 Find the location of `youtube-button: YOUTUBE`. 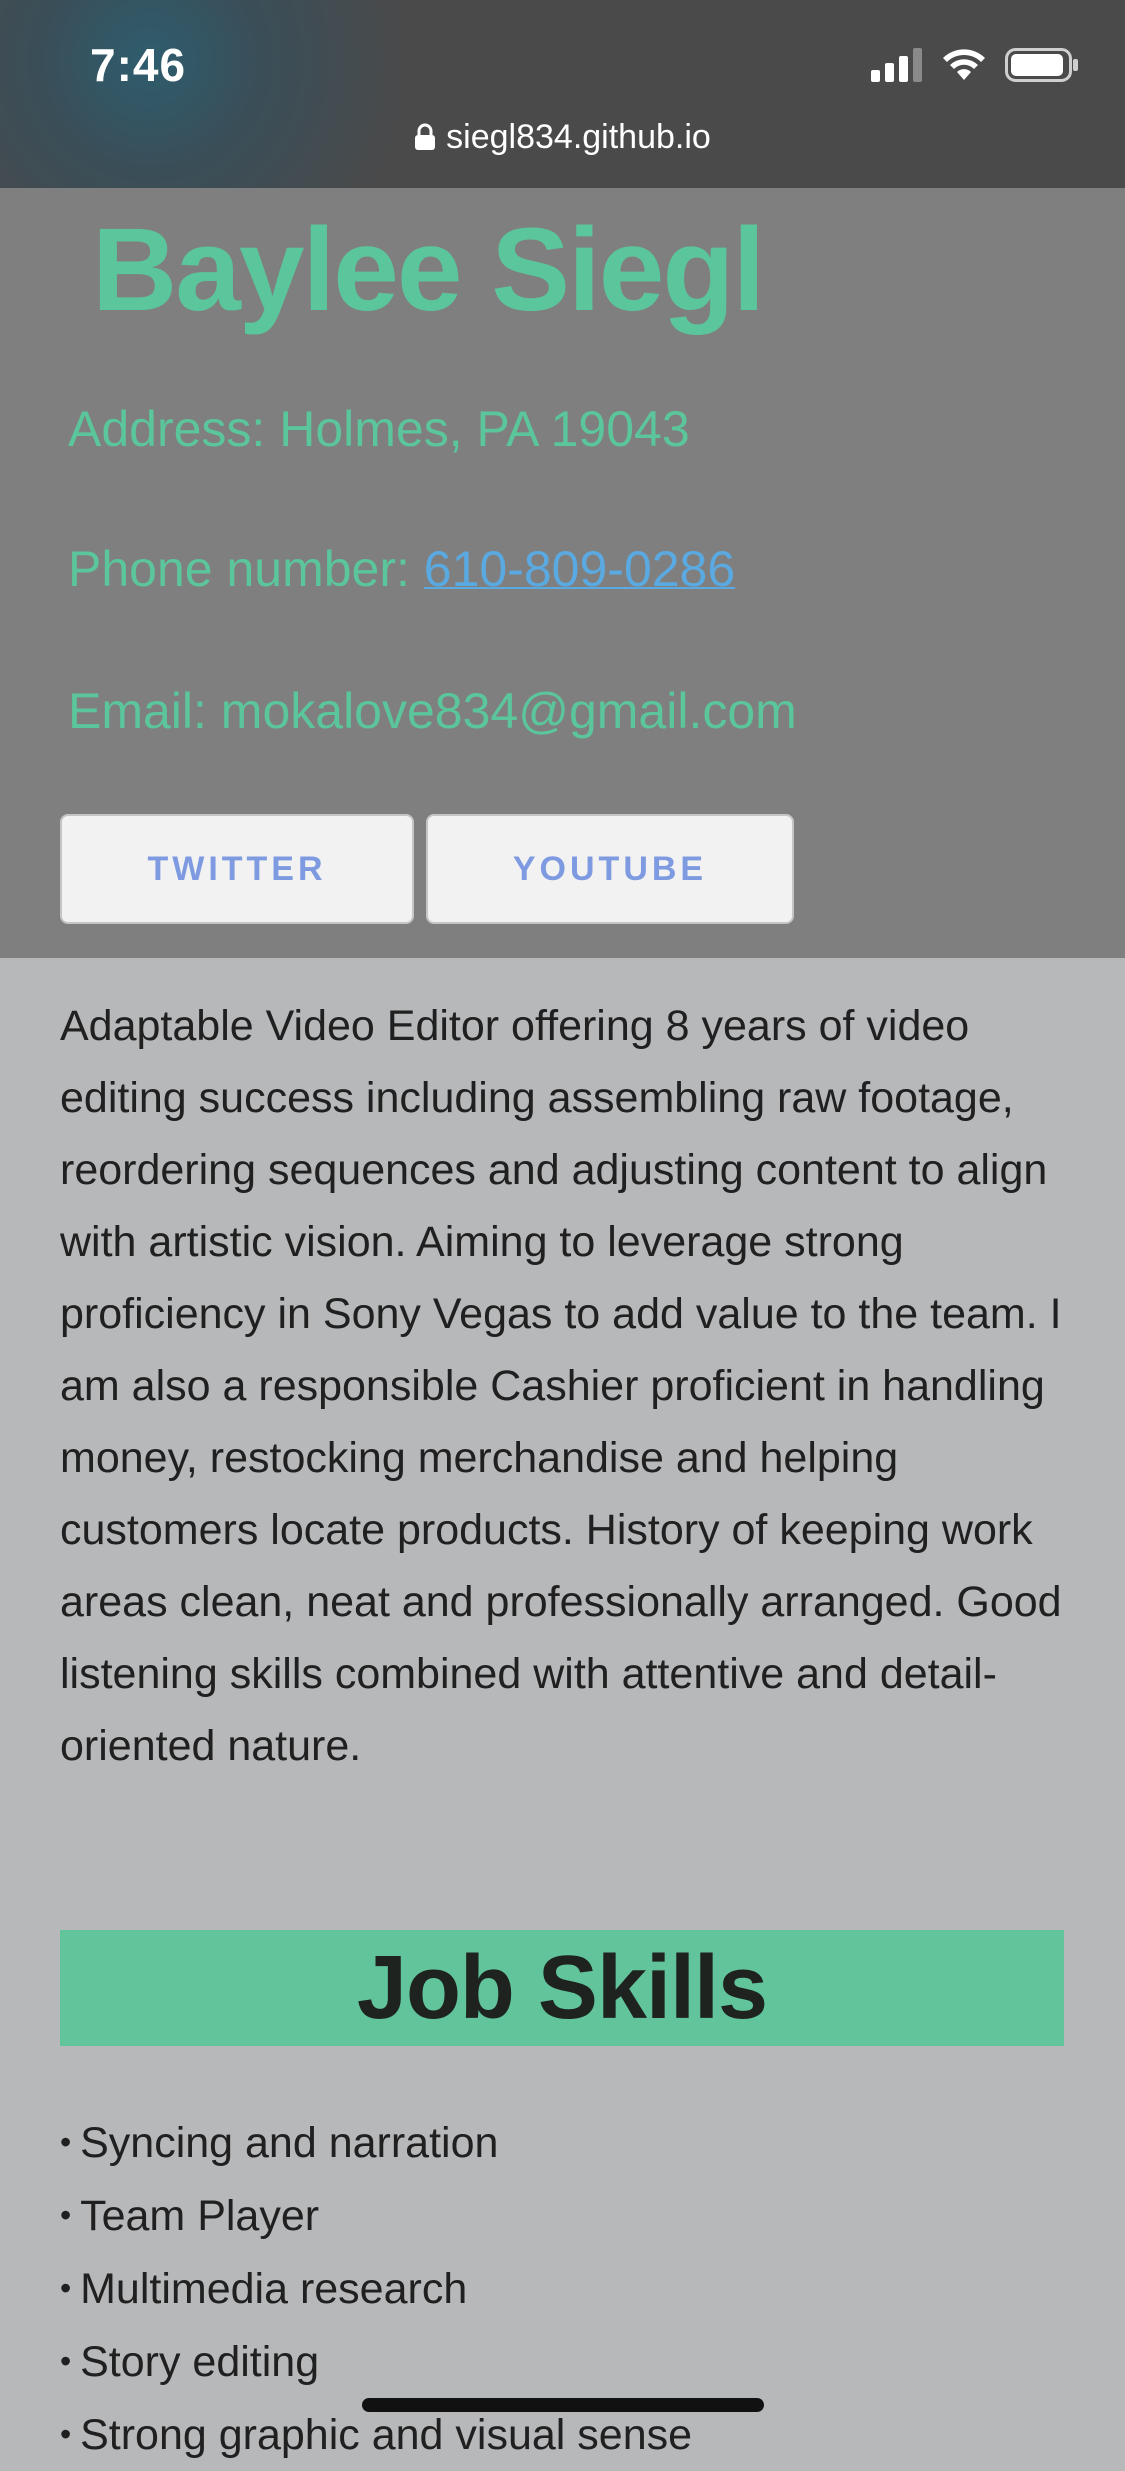

youtube-button: YOUTUBE is located at coordinates (610, 869).